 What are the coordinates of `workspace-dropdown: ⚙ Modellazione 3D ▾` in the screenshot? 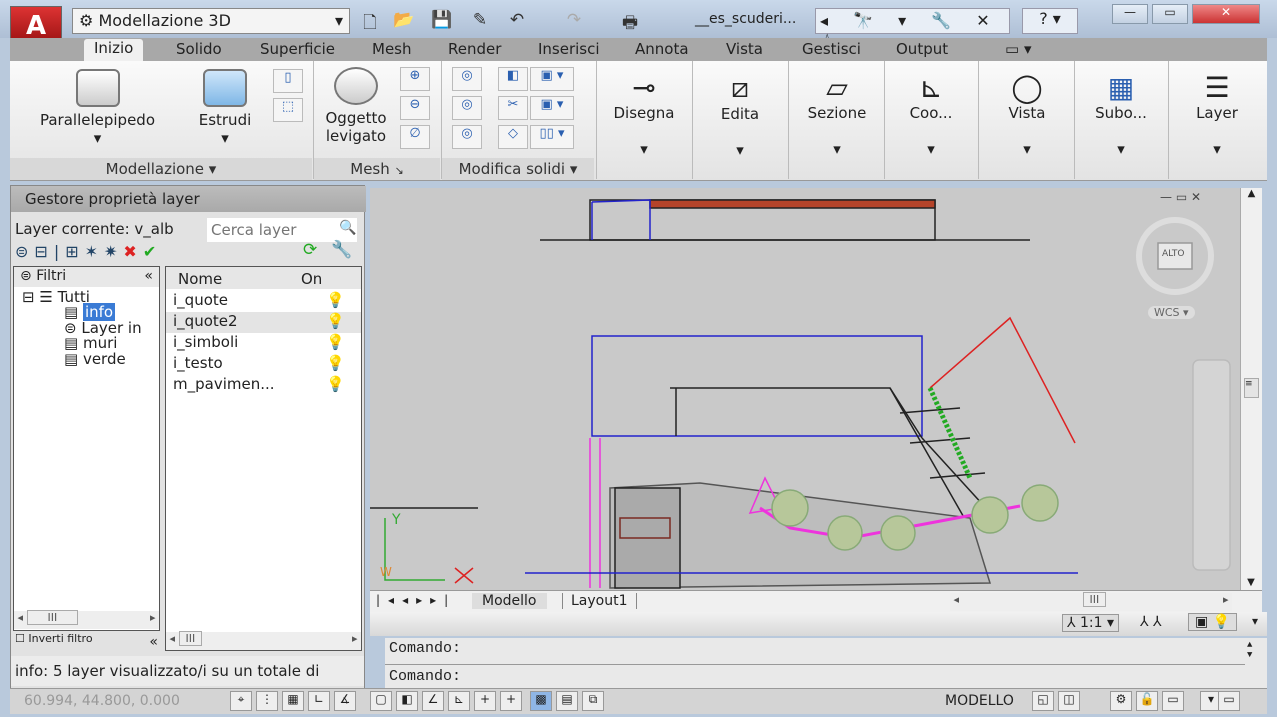 It's located at (211, 21).